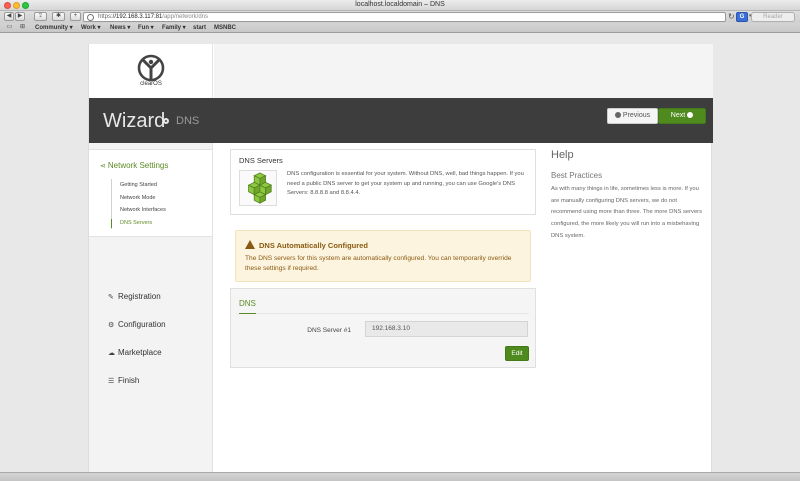 Image resolution: width=800 pixels, height=481 pixels. I want to click on globe-icon, so click(90, 17).